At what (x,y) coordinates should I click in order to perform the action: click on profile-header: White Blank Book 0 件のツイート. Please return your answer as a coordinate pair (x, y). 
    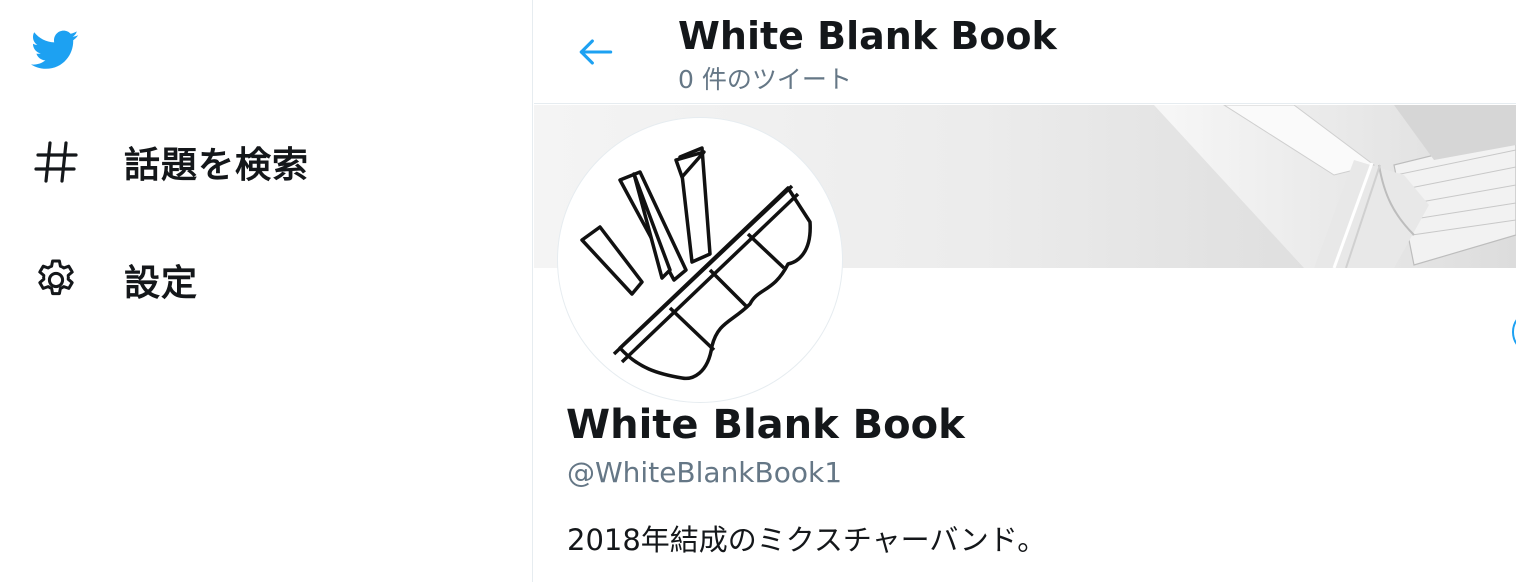
    Looking at the image, I should click on (1025, 52).